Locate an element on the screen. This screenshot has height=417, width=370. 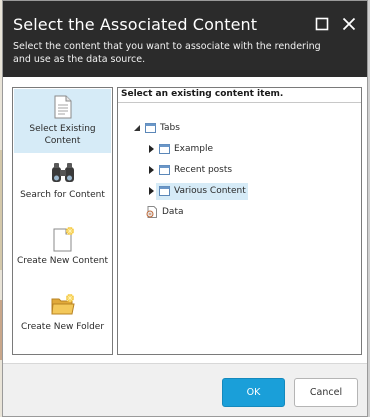
new-document-icon is located at coordinates (63, 239).